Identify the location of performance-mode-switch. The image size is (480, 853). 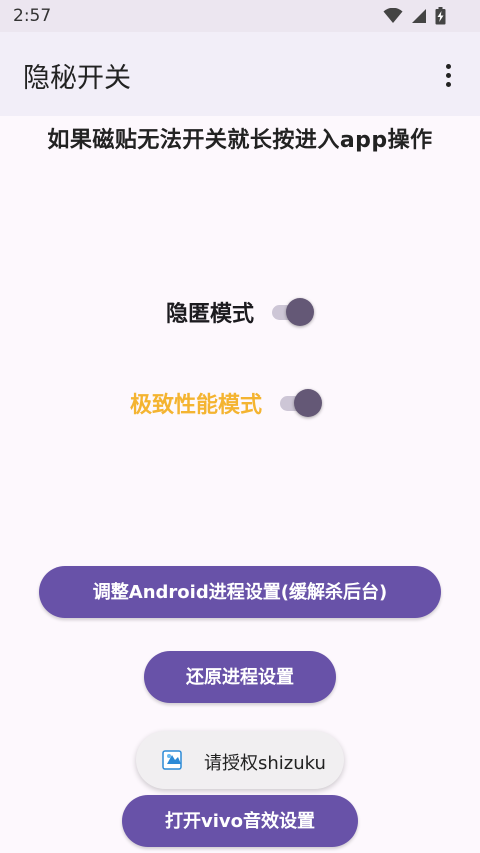
(302, 403).